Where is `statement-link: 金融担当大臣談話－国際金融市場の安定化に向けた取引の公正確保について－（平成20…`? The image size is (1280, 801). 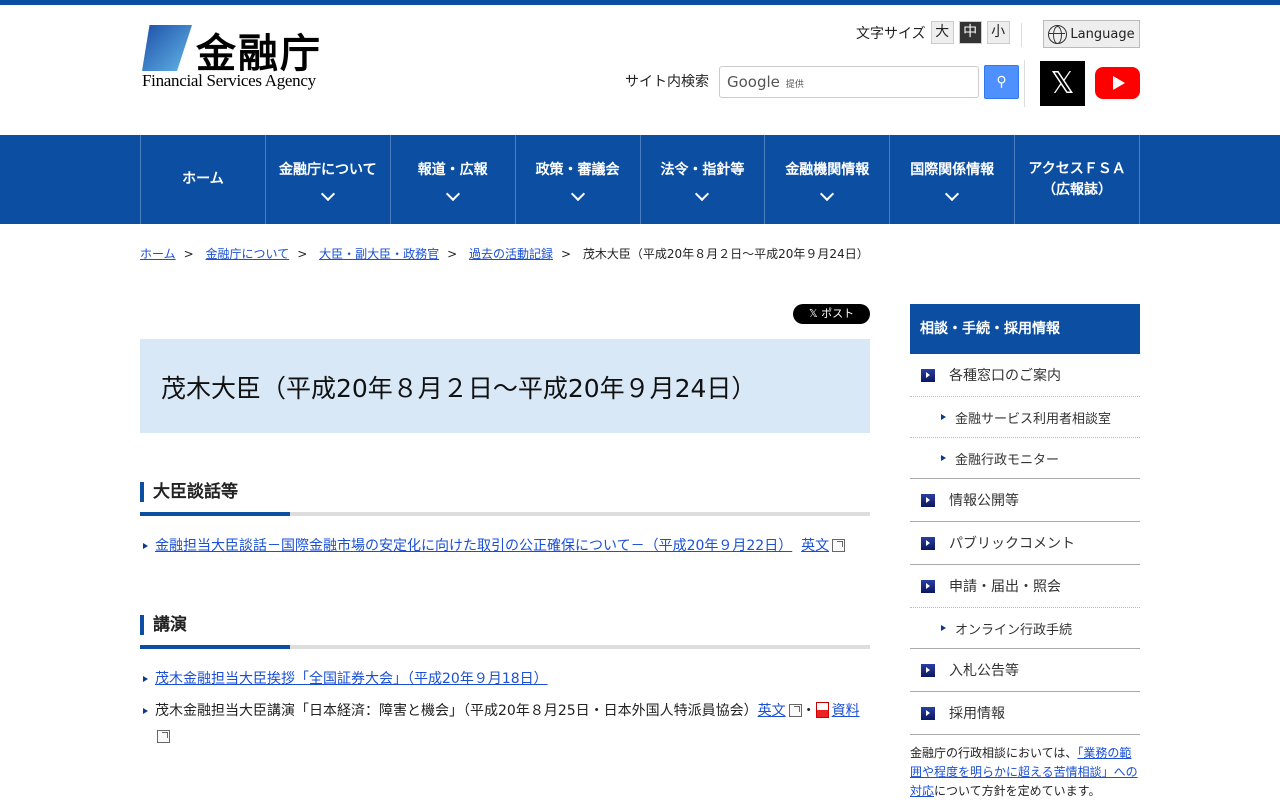
statement-link: 金融担当大臣談話－国際金融市場の安定化に向けた取引の公正確保について－（平成20… is located at coordinates (473, 546).